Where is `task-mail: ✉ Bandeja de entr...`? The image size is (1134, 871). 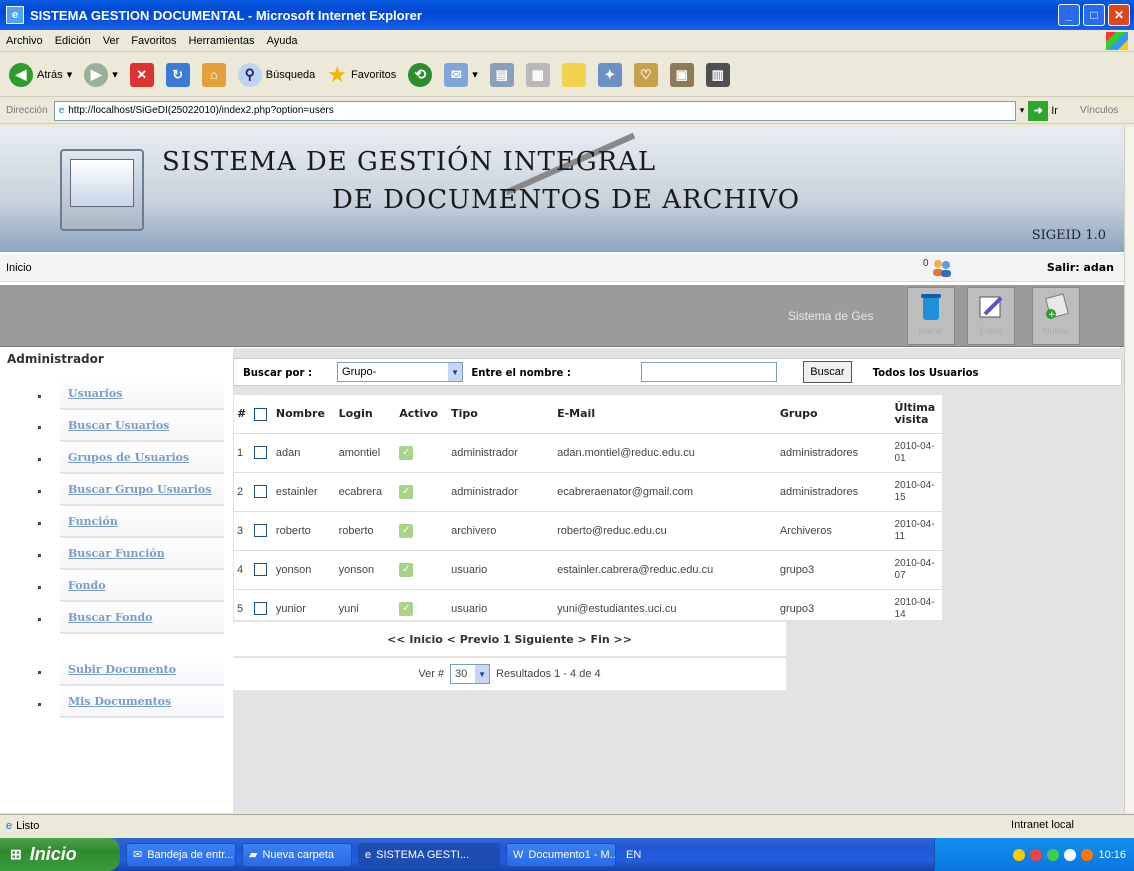 task-mail: ✉ Bandeja de entr... is located at coordinates (181, 854).